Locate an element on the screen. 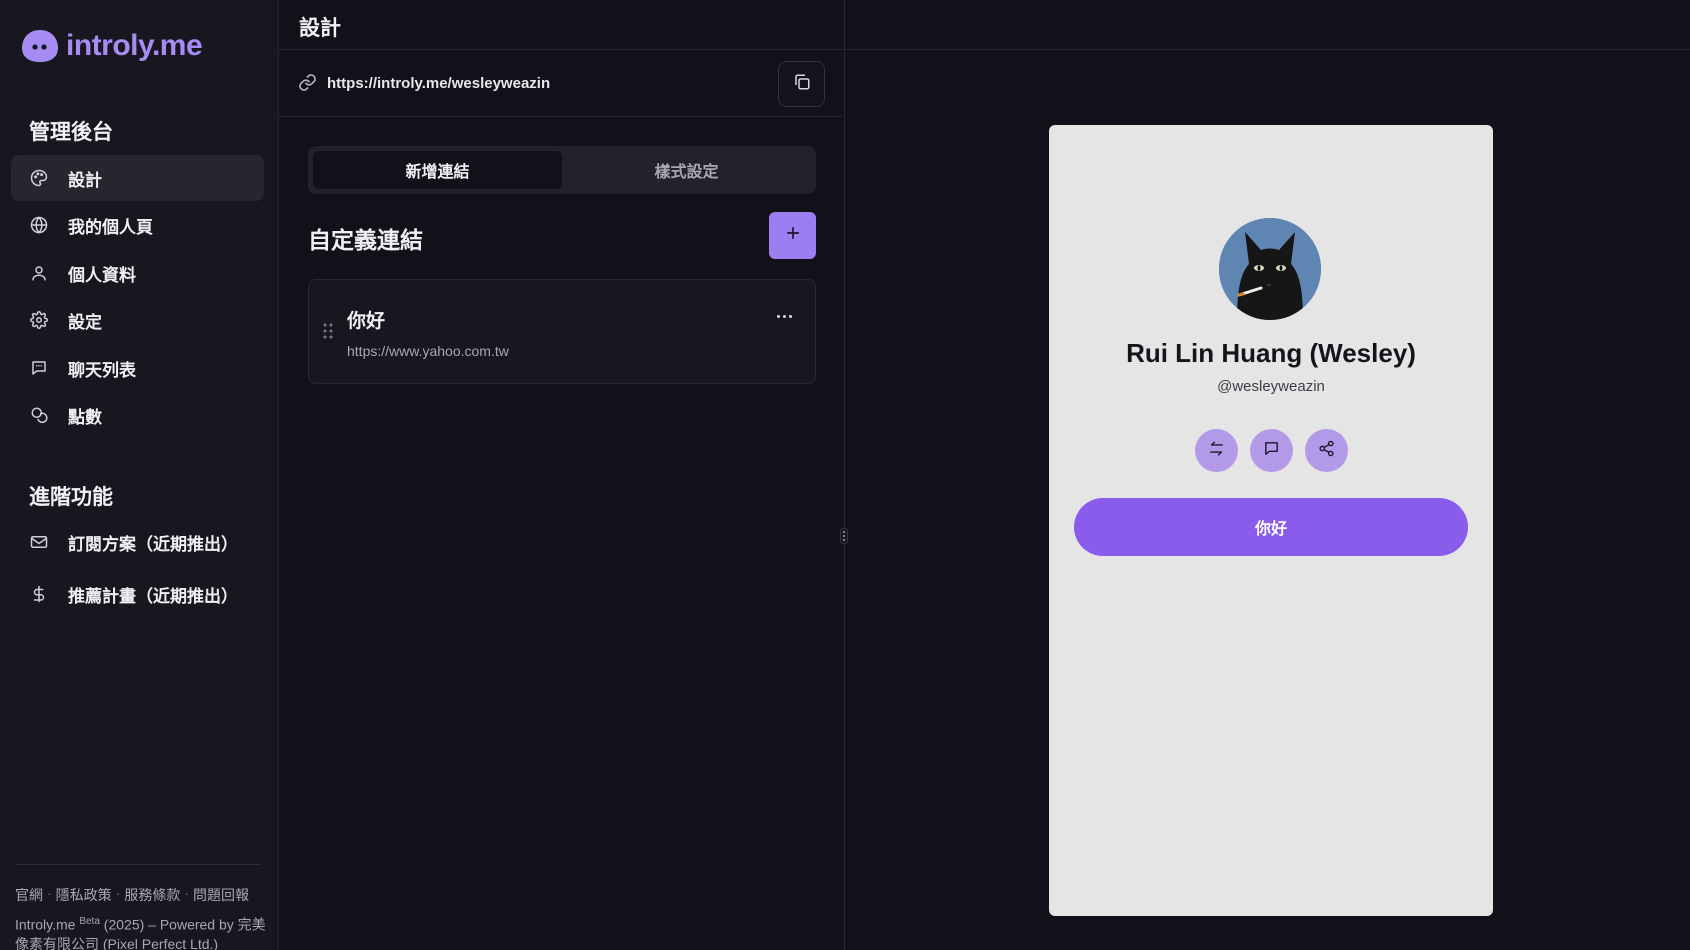  sidebar-item-settings: 設定 is located at coordinates (137, 320).